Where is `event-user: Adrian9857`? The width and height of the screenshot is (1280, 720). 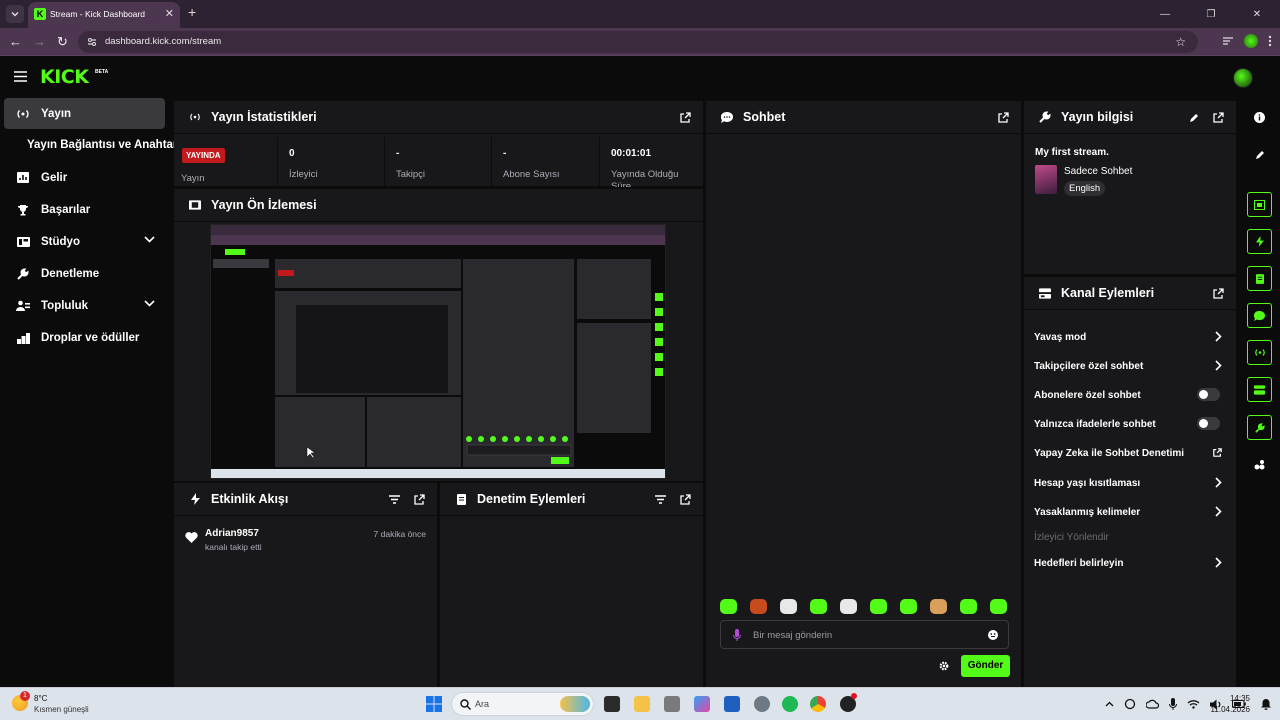
event-user: Adrian9857 is located at coordinates (232, 533).